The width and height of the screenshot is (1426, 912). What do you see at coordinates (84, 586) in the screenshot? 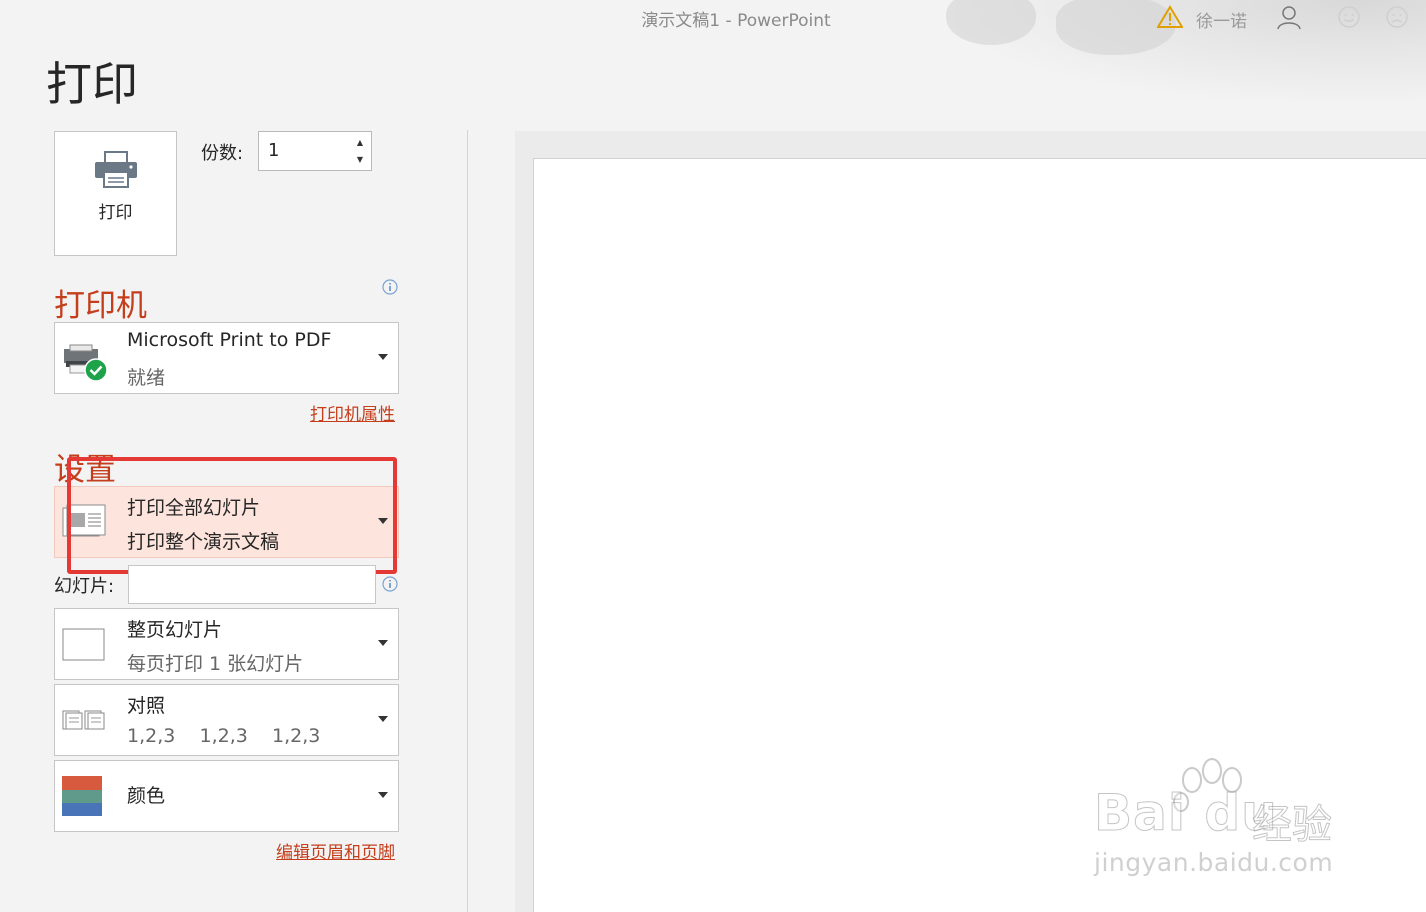
I see `slides-label: 幻灯片:` at bounding box center [84, 586].